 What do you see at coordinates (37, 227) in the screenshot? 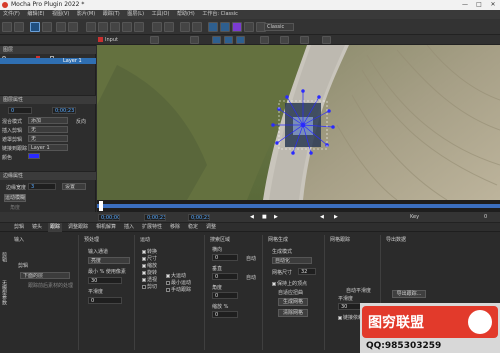
I see `tab-lens: 镜头` at bounding box center [37, 227].